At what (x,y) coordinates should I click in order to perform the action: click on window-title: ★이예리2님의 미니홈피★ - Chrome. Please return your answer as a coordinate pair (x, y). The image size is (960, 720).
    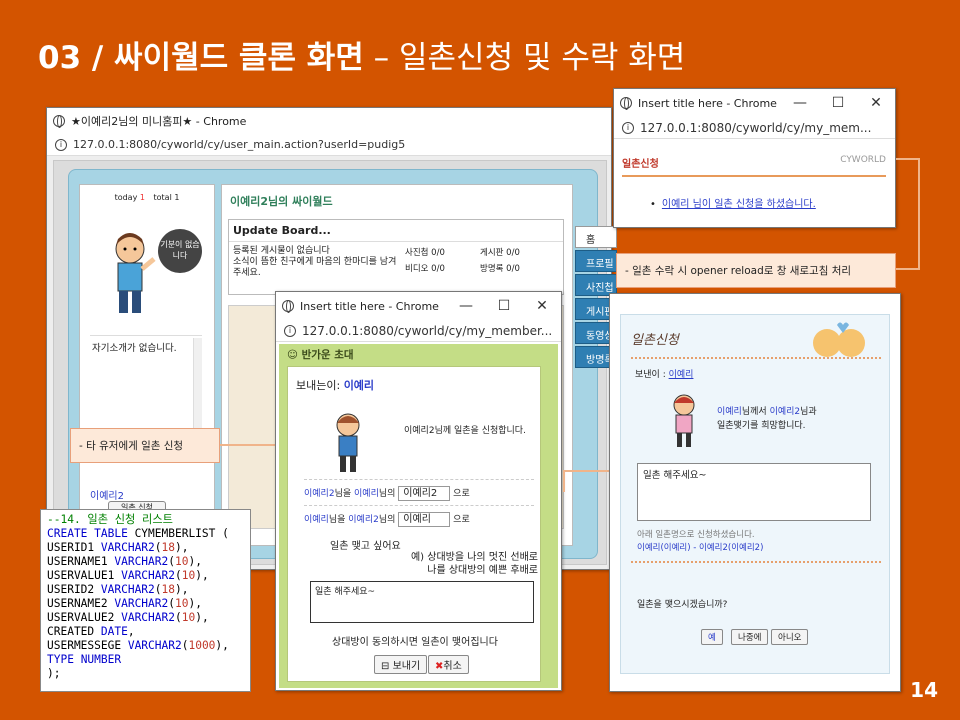
    Looking at the image, I should click on (159, 121).